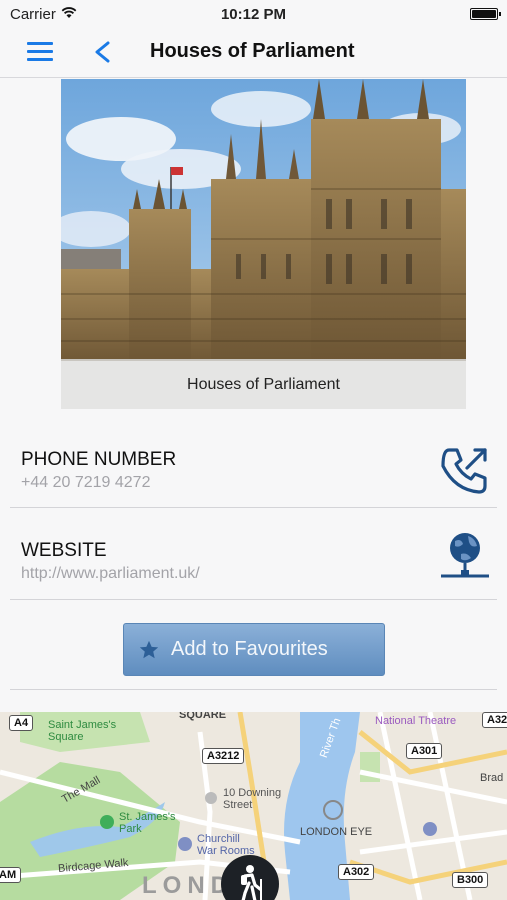 Image resolution: width=507 pixels, height=900 pixels. Describe the element at coordinates (485, 14) in the screenshot. I see `battery-icon` at that location.